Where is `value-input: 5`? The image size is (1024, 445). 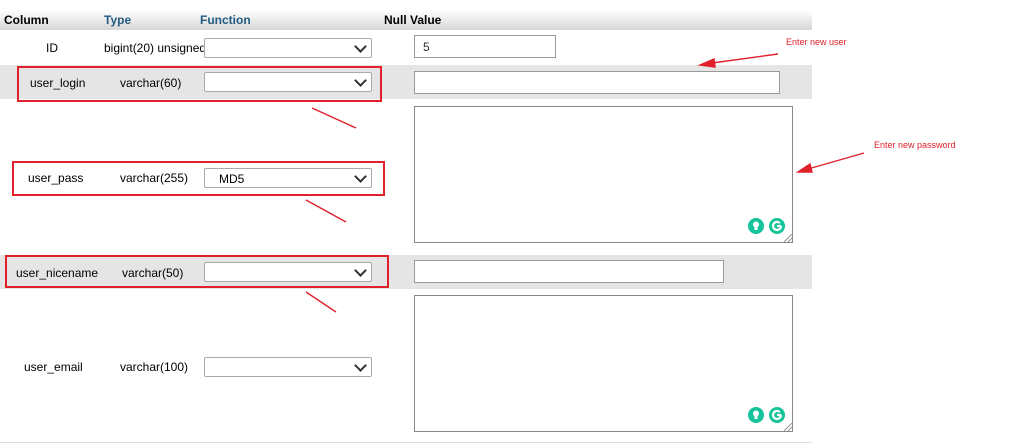 value-input: 5 is located at coordinates (485, 46).